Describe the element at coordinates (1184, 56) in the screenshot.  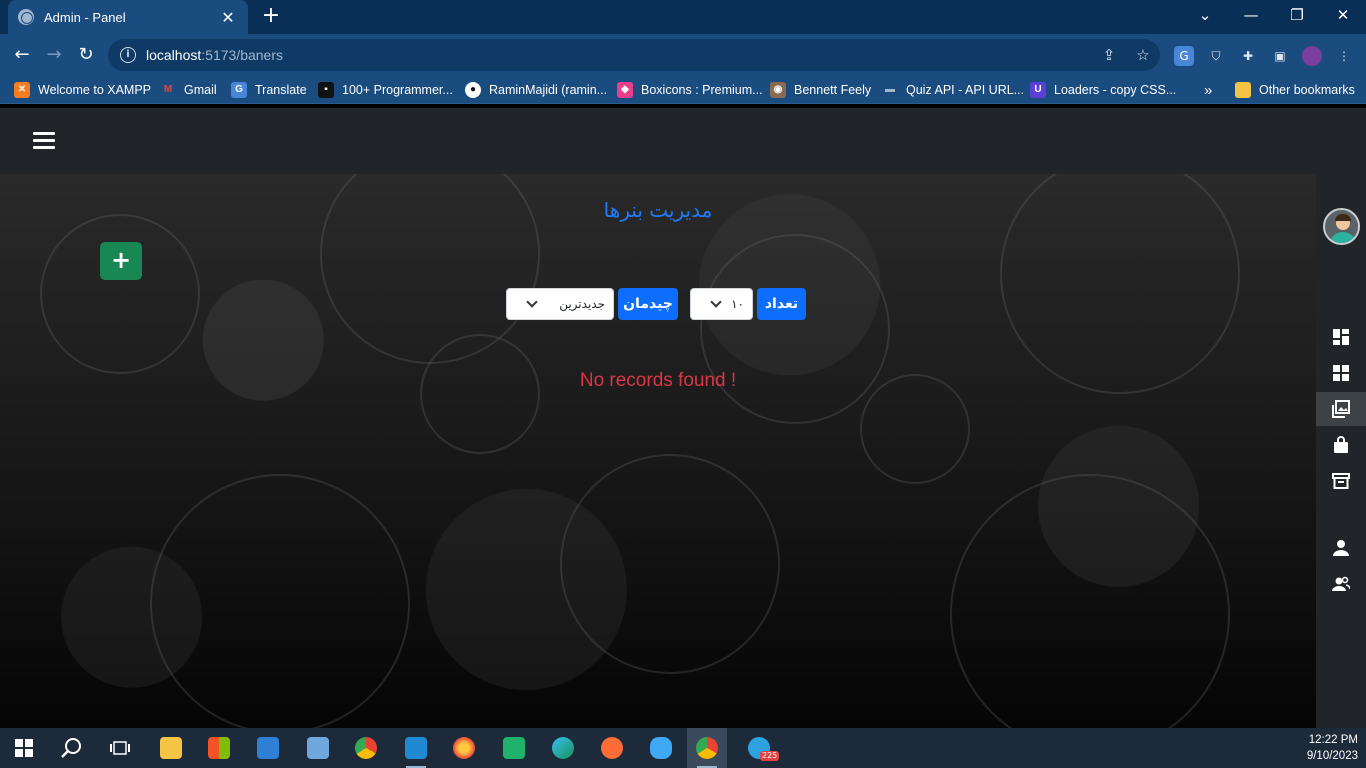
I see `translate-extension-icon: G` at that location.